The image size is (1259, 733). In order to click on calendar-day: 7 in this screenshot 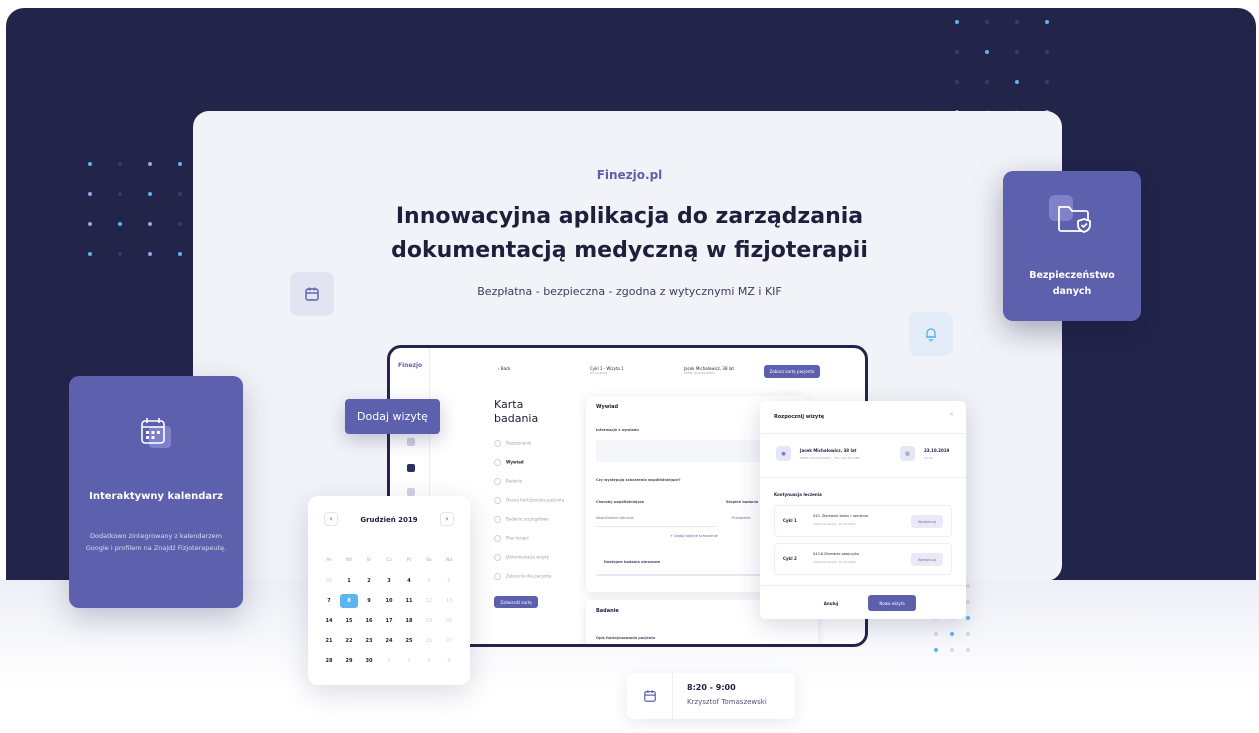, I will do `click(329, 601)`.